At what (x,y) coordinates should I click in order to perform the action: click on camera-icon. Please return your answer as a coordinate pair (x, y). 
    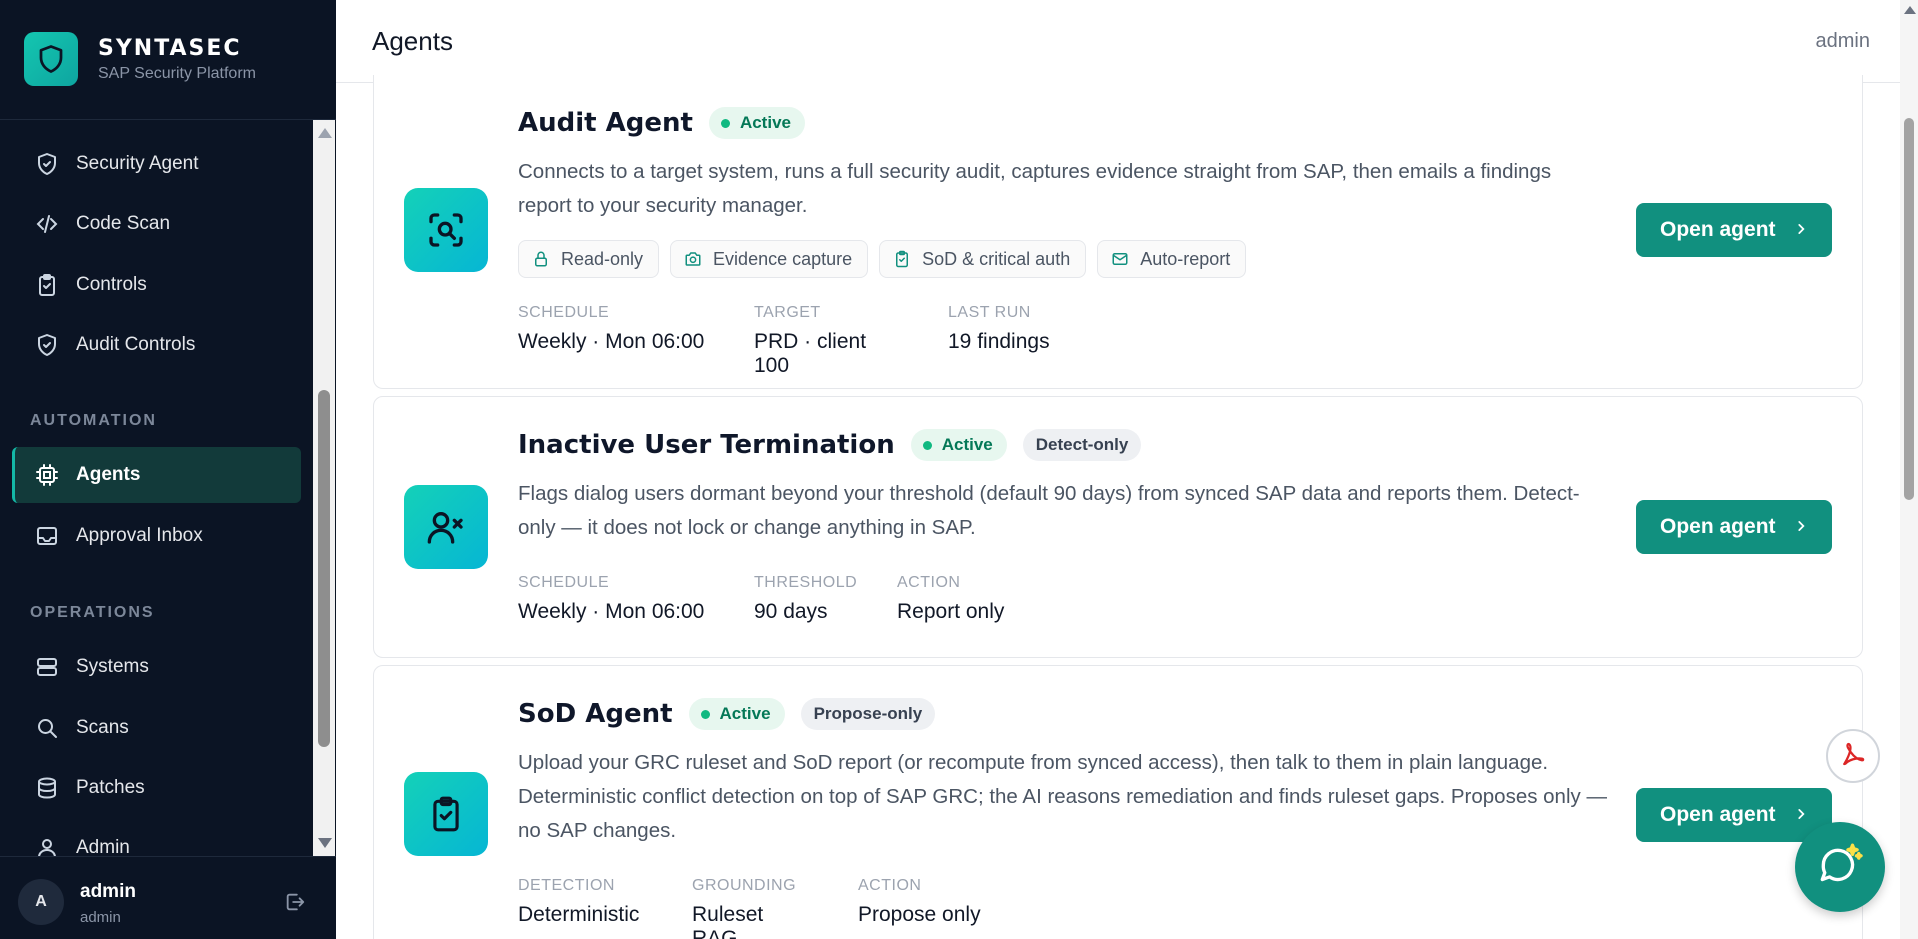
    Looking at the image, I should click on (693, 259).